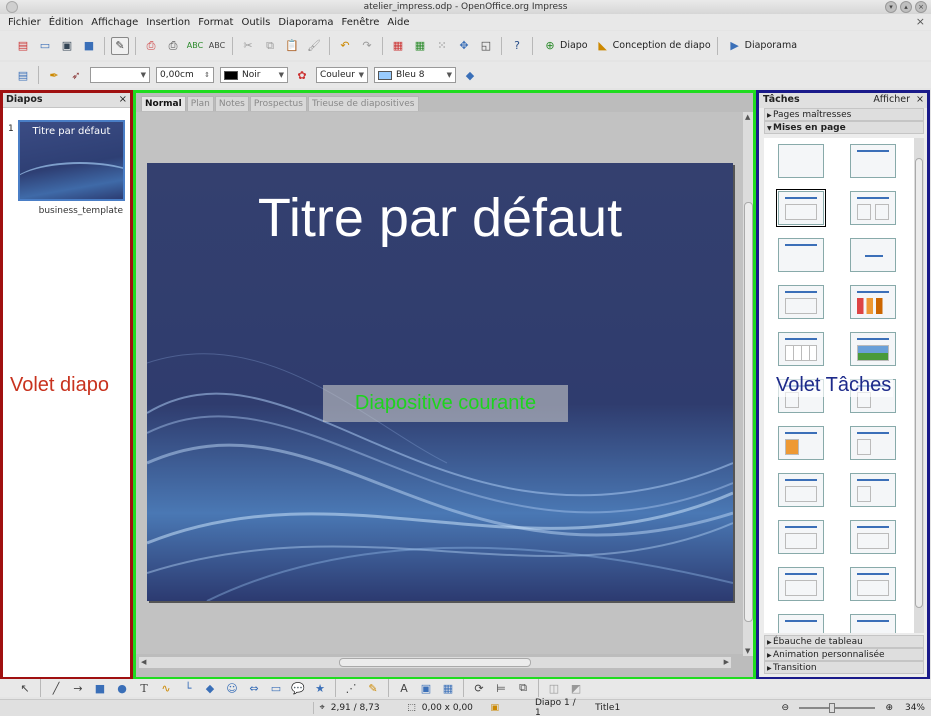 The width and height of the screenshot is (931, 716). Describe the element at coordinates (801, 302) in the screenshot. I see `layout-title-text` at that location.